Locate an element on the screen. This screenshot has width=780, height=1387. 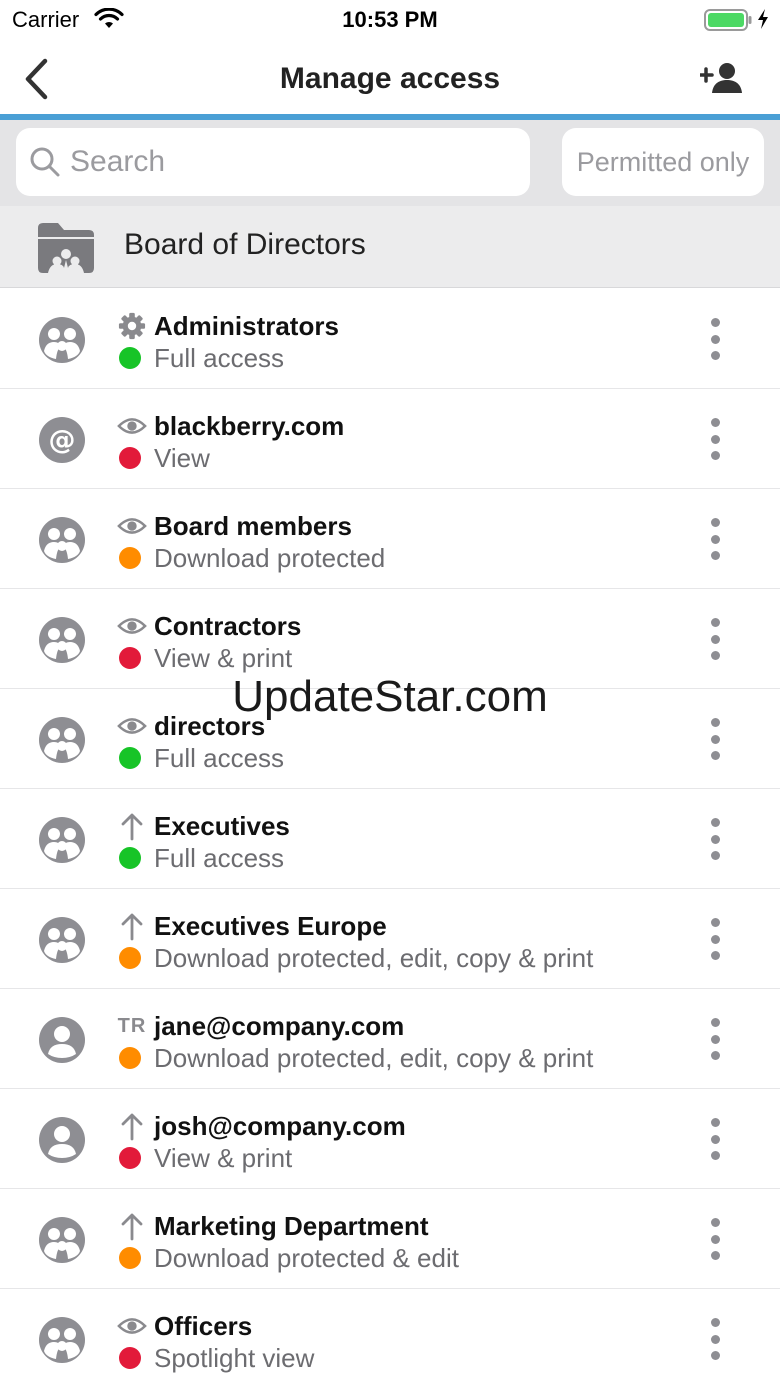
access-list-item: Officers Spotlight view is located at coordinates (390, 1338).